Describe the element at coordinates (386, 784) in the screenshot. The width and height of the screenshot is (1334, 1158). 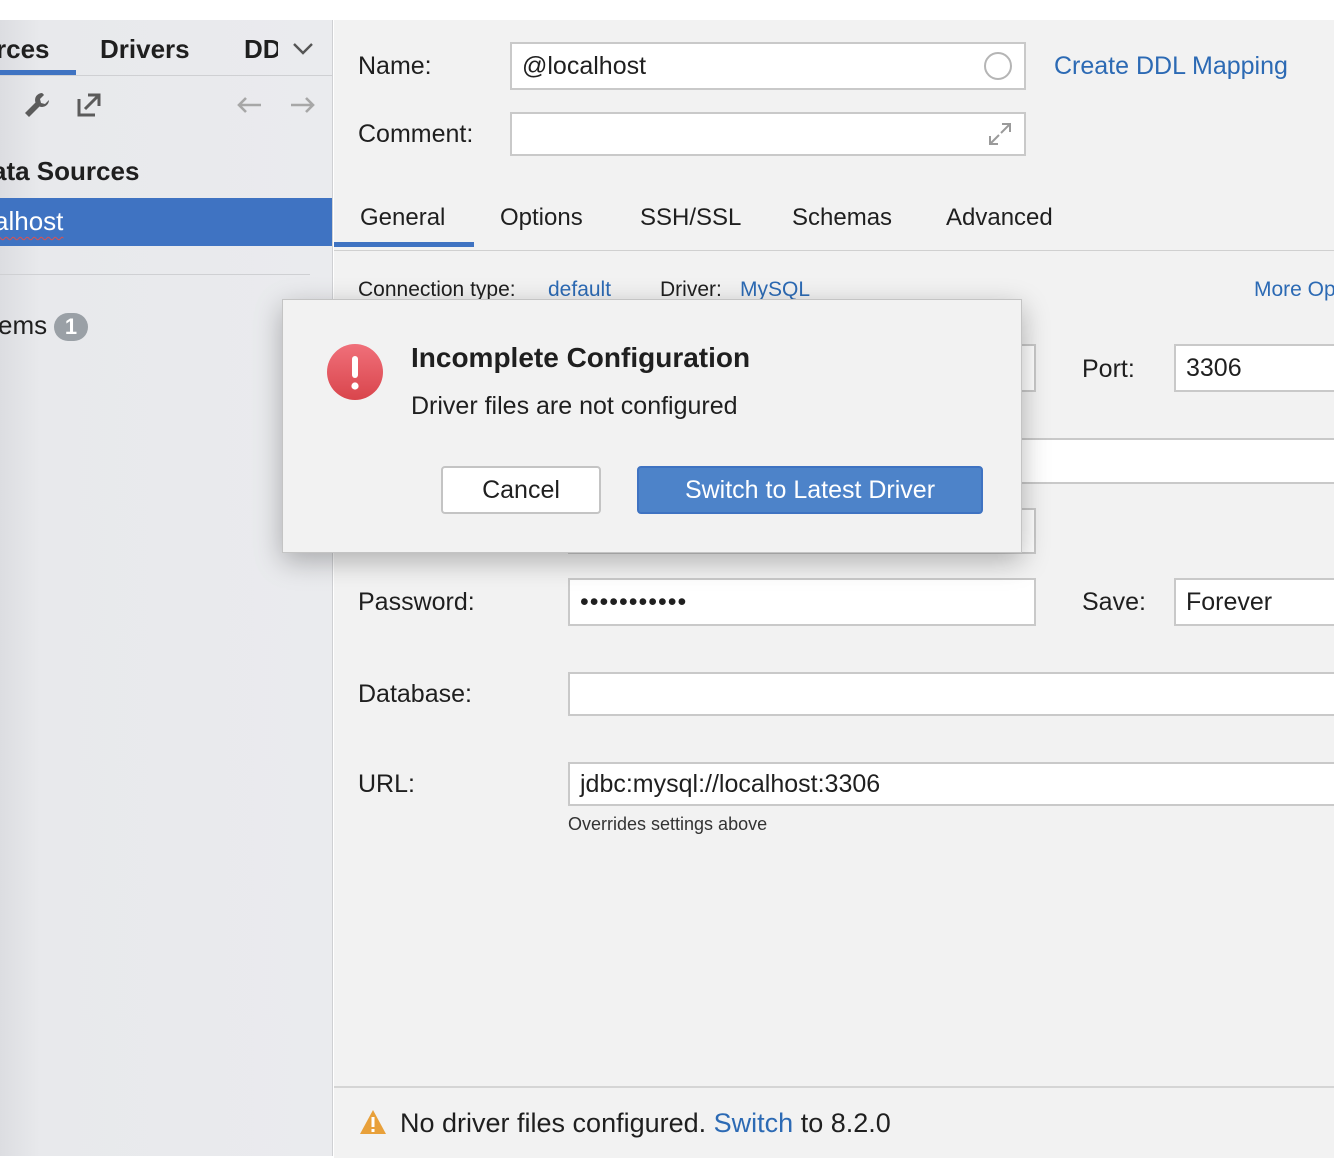
I see `url-label: URL:` at that location.